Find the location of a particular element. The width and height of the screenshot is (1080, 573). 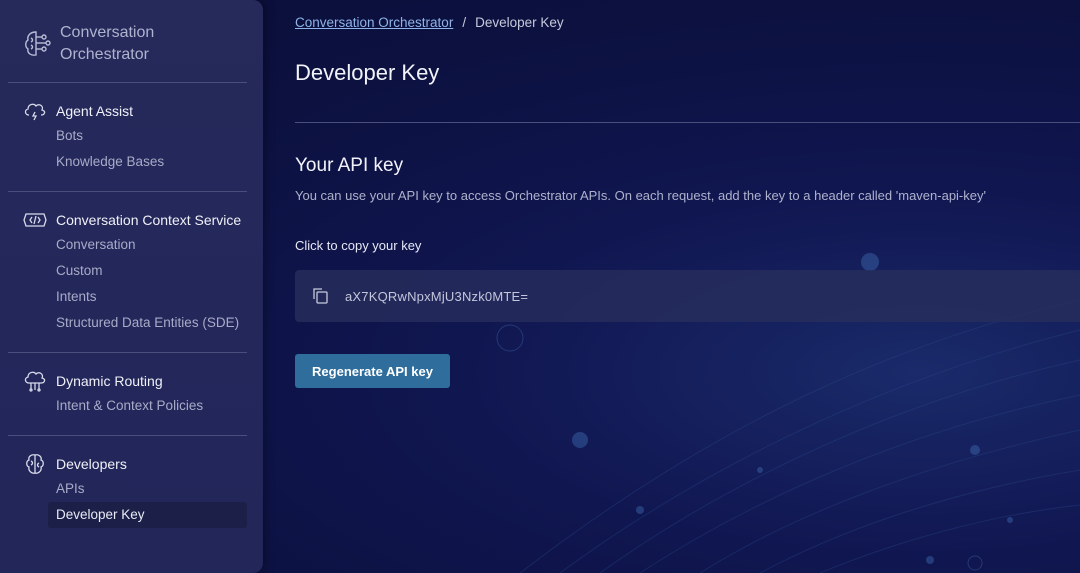

sidebar-item-conversation: Conversation is located at coordinates (147, 245).